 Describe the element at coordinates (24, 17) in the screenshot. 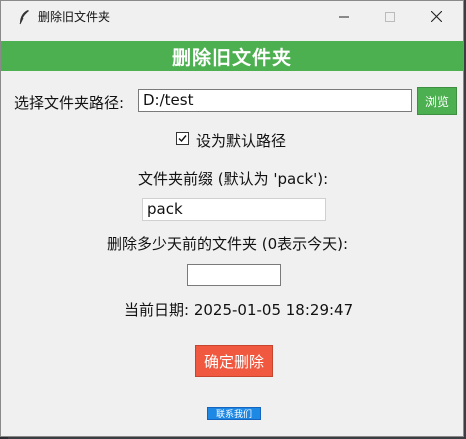

I see `feather-icon` at that location.